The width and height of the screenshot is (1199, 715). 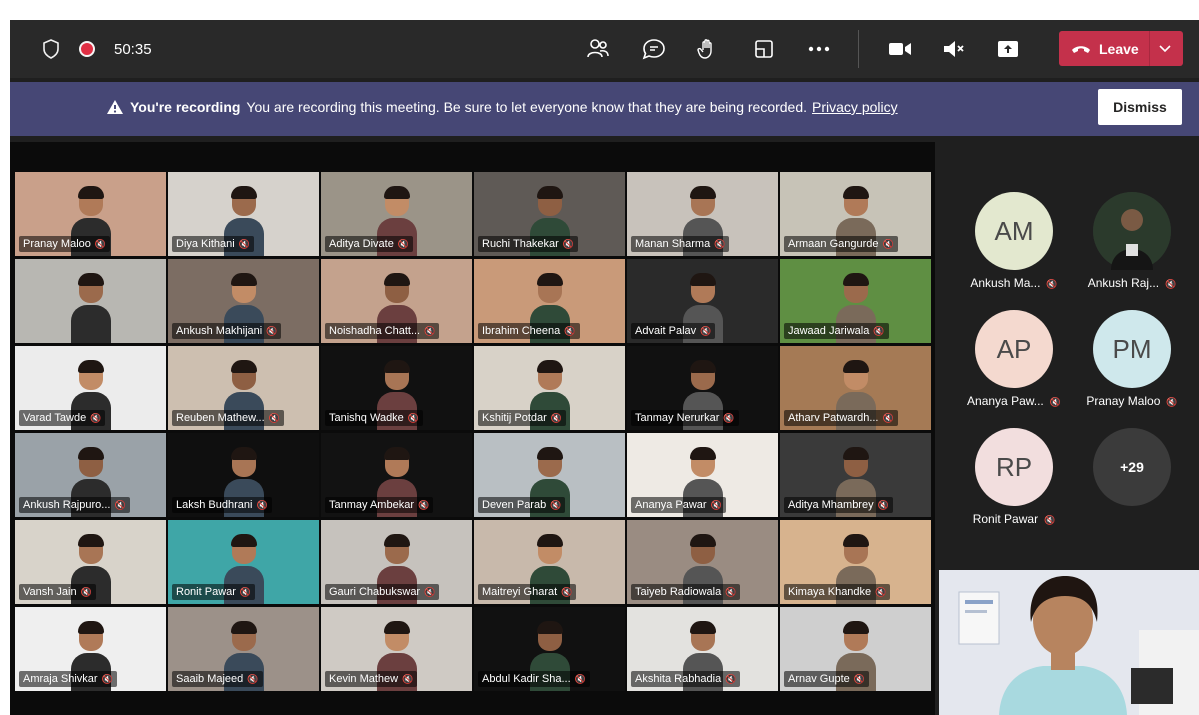 What do you see at coordinates (702, 388) in the screenshot?
I see `participant-tile: Tanmay Nerurkar 🔇` at bounding box center [702, 388].